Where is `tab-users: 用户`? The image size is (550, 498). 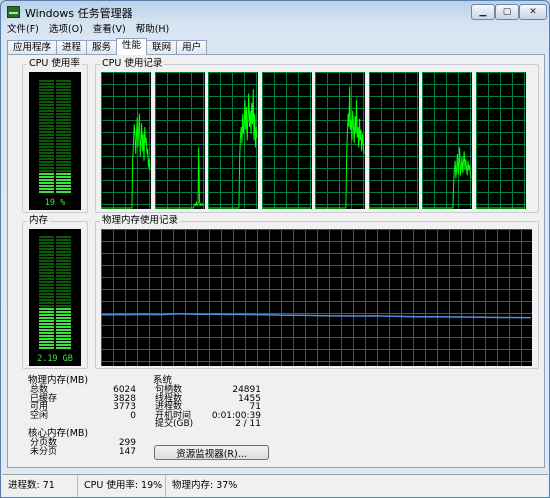
tab-users: 用户 is located at coordinates (192, 47).